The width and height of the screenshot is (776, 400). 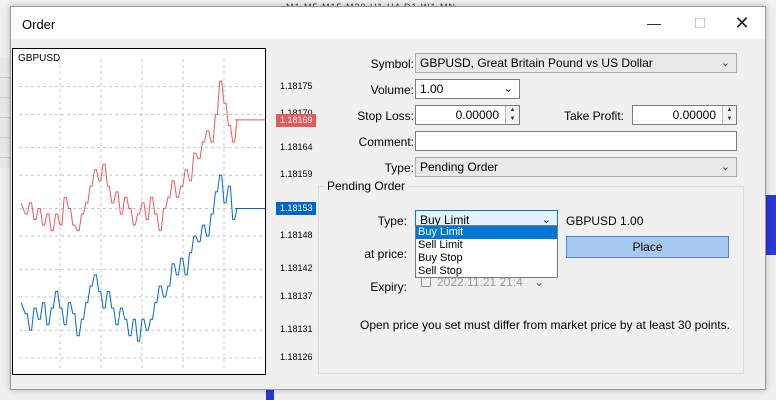 I want to click on price-tick-label: 1.18131, so click(x=296, y=329).